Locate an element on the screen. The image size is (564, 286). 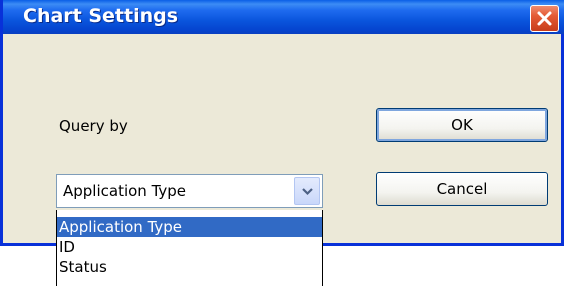
query-by-label: Query by is located at coordinates (93, 126).